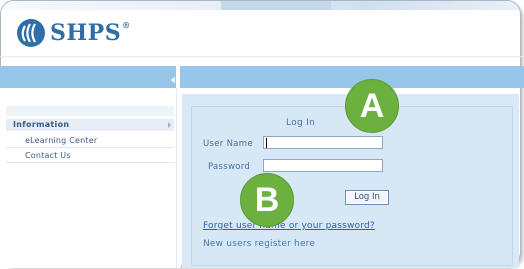  I want to click on sidebar-item-elearning-center: eLearning Center, so click(61, 140).